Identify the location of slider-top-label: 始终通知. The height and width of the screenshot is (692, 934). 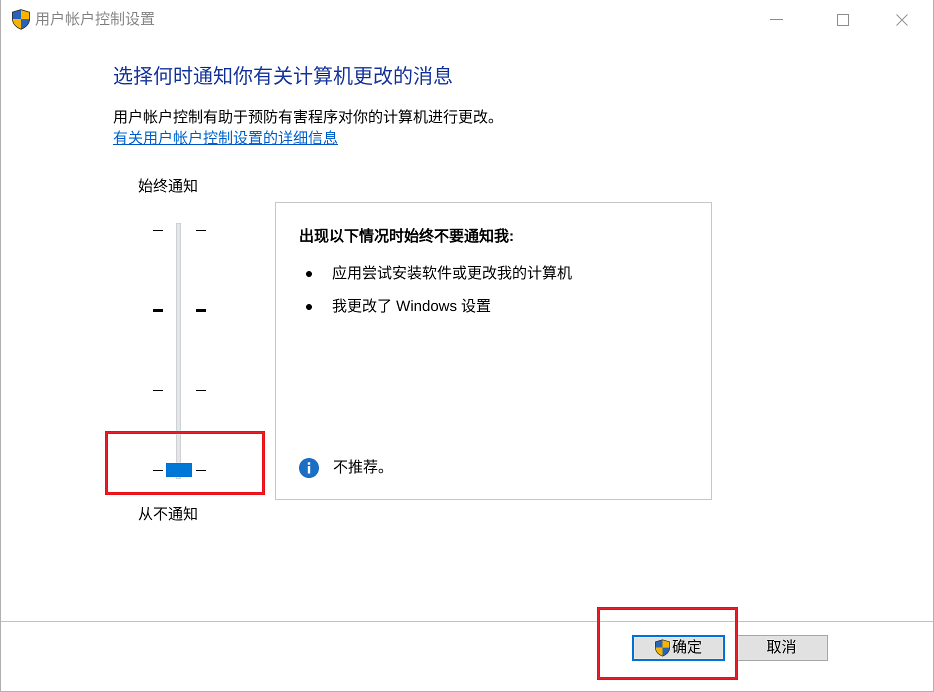
(168, 186).